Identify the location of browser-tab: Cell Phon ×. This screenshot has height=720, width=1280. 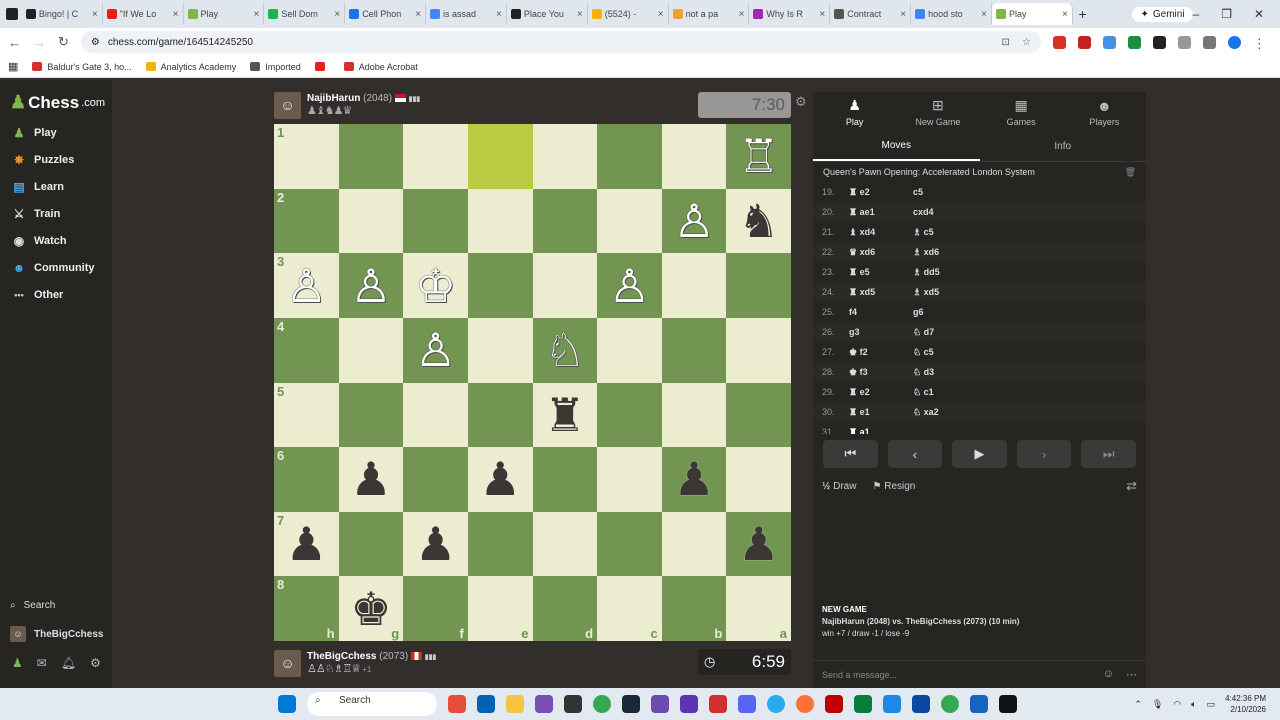
(386, 14).